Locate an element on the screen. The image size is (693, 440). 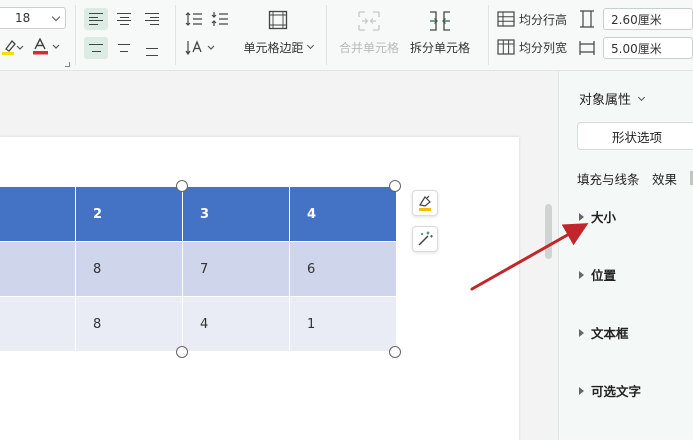
align-middle-icon is located at coordinates (96, 48).